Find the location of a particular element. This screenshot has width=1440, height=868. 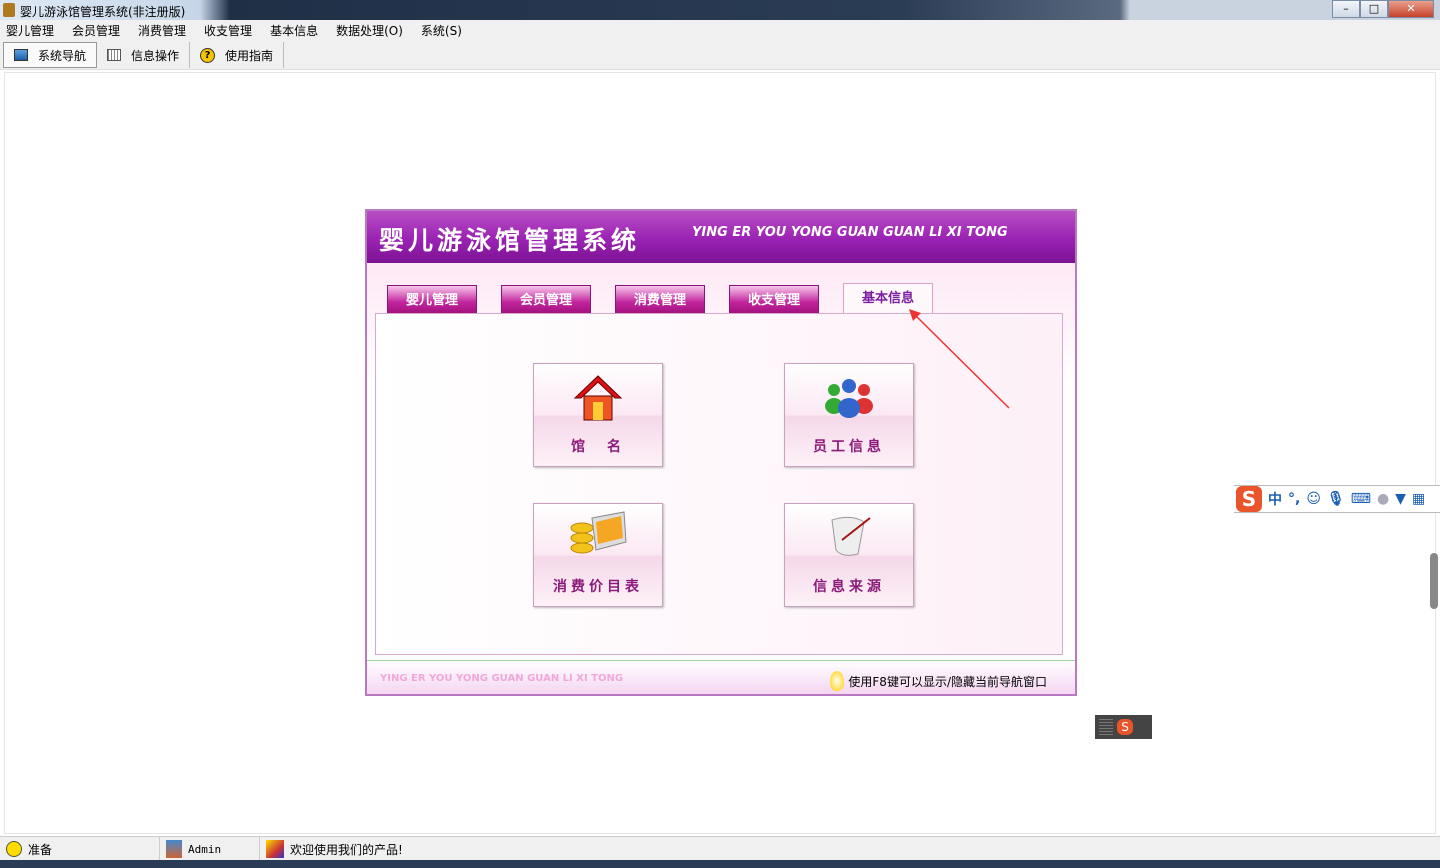

staff-info-button: 员工信息 is located at coordinates (849, 415).